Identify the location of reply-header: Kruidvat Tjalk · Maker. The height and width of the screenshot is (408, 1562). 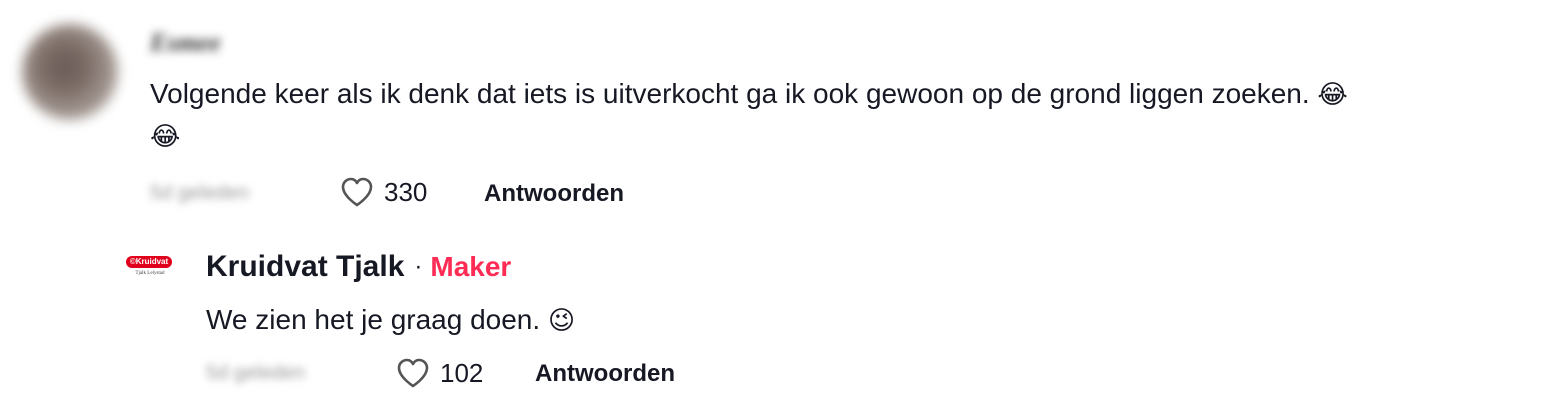
(358, 267).